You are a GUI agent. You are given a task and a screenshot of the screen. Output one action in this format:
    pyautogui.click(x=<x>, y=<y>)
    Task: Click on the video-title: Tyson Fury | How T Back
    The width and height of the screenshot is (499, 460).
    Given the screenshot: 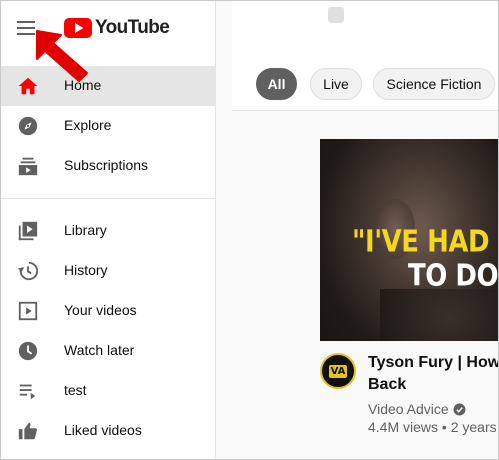 What is the action you would take?
    pyautogui.click(x=433, y=374)
    